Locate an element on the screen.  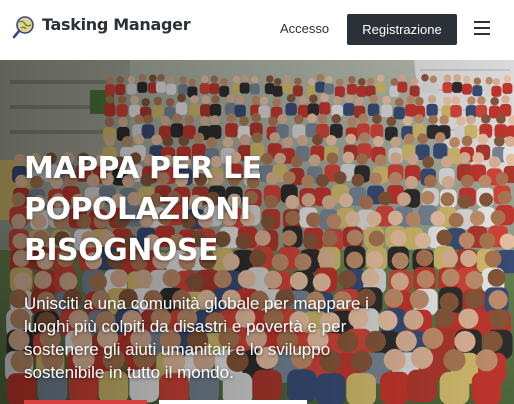
hero-description-line: sostenibile in tutto il mondo. is located at coordinates (129, 372).